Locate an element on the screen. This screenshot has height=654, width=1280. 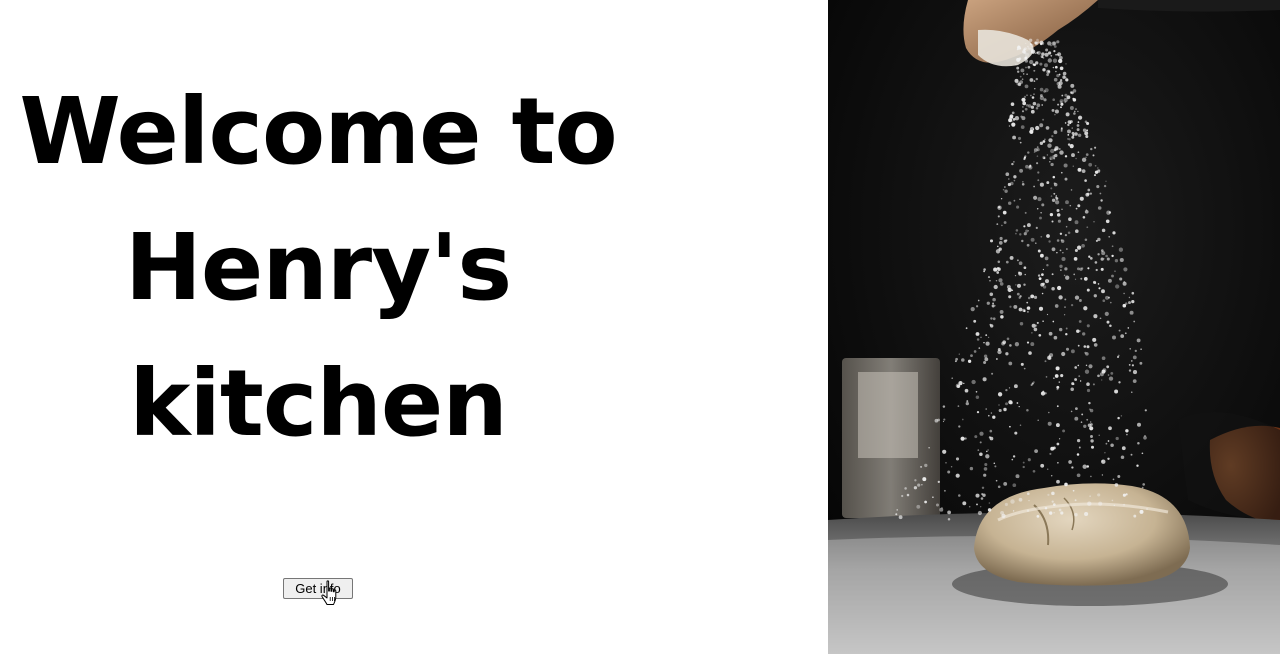
get-info-button: Get info is located at coordinates (318, 588).